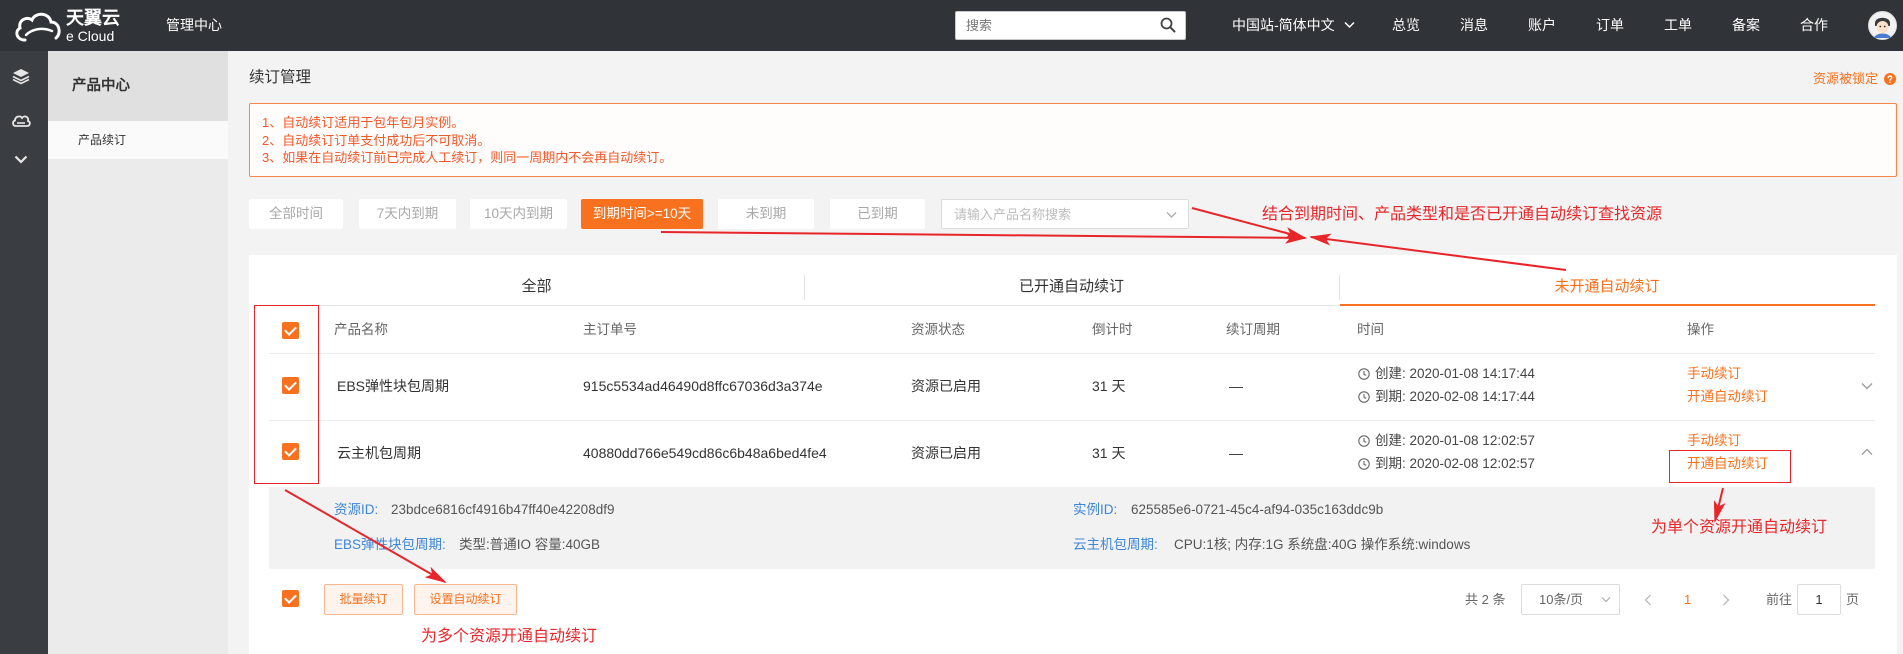  What do you see at coordinates (503, 509) in the screenshot?
I see `resource-id-value: 23bdce6816cf4916b47ff40e42208df9` at bounding box center [503, 509].